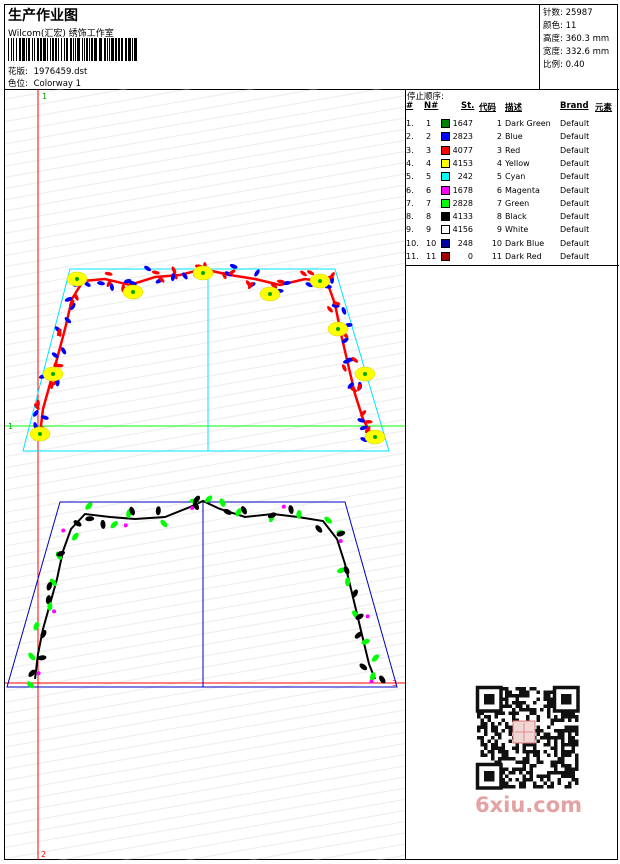 This screenshot has height=864, width=620. What do you see at coordinates (512, 217) in the screenshot?
I see `legend-row: 8. 8 8 Black Default 4133` at bounding box center [512, 217].